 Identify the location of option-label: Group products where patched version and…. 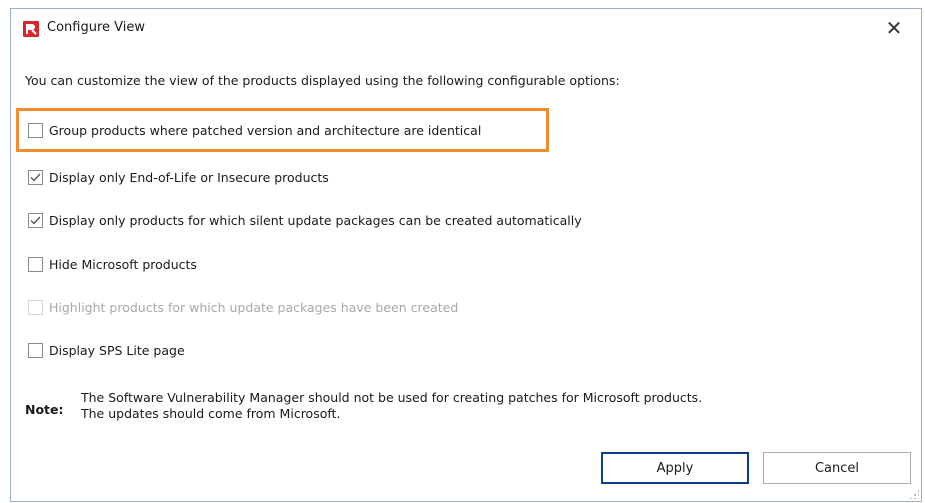
(265, 130).